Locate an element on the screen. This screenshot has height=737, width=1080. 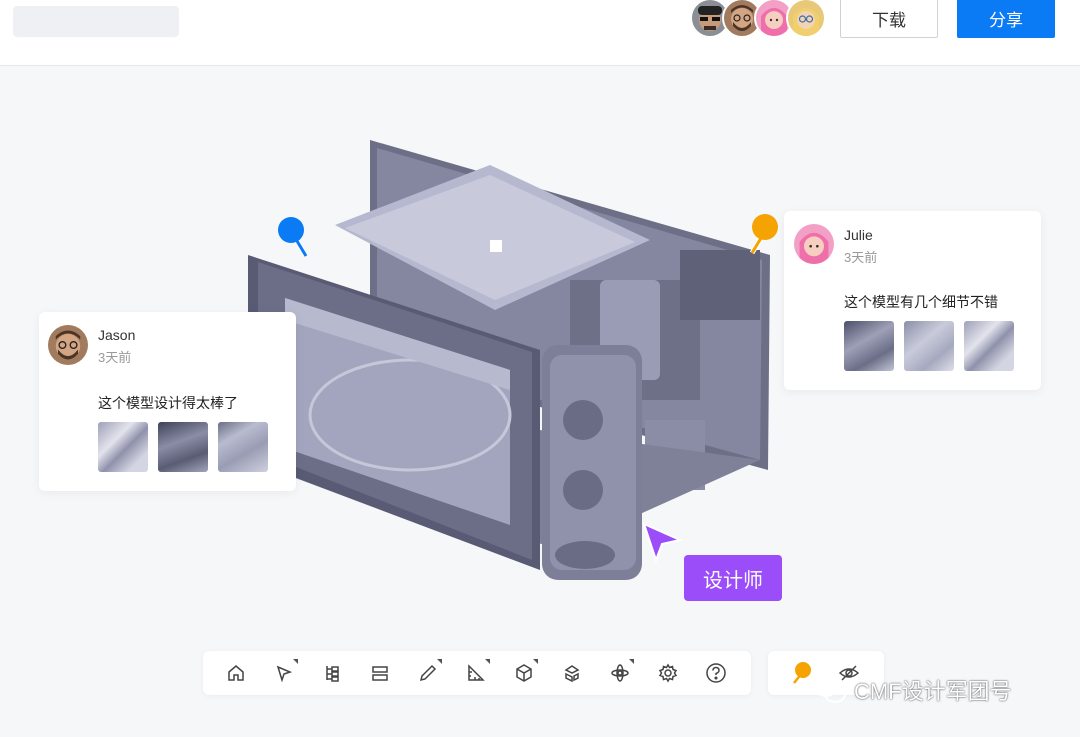
watermark: CMF设计军团号 is located at coordinates (912, 690).